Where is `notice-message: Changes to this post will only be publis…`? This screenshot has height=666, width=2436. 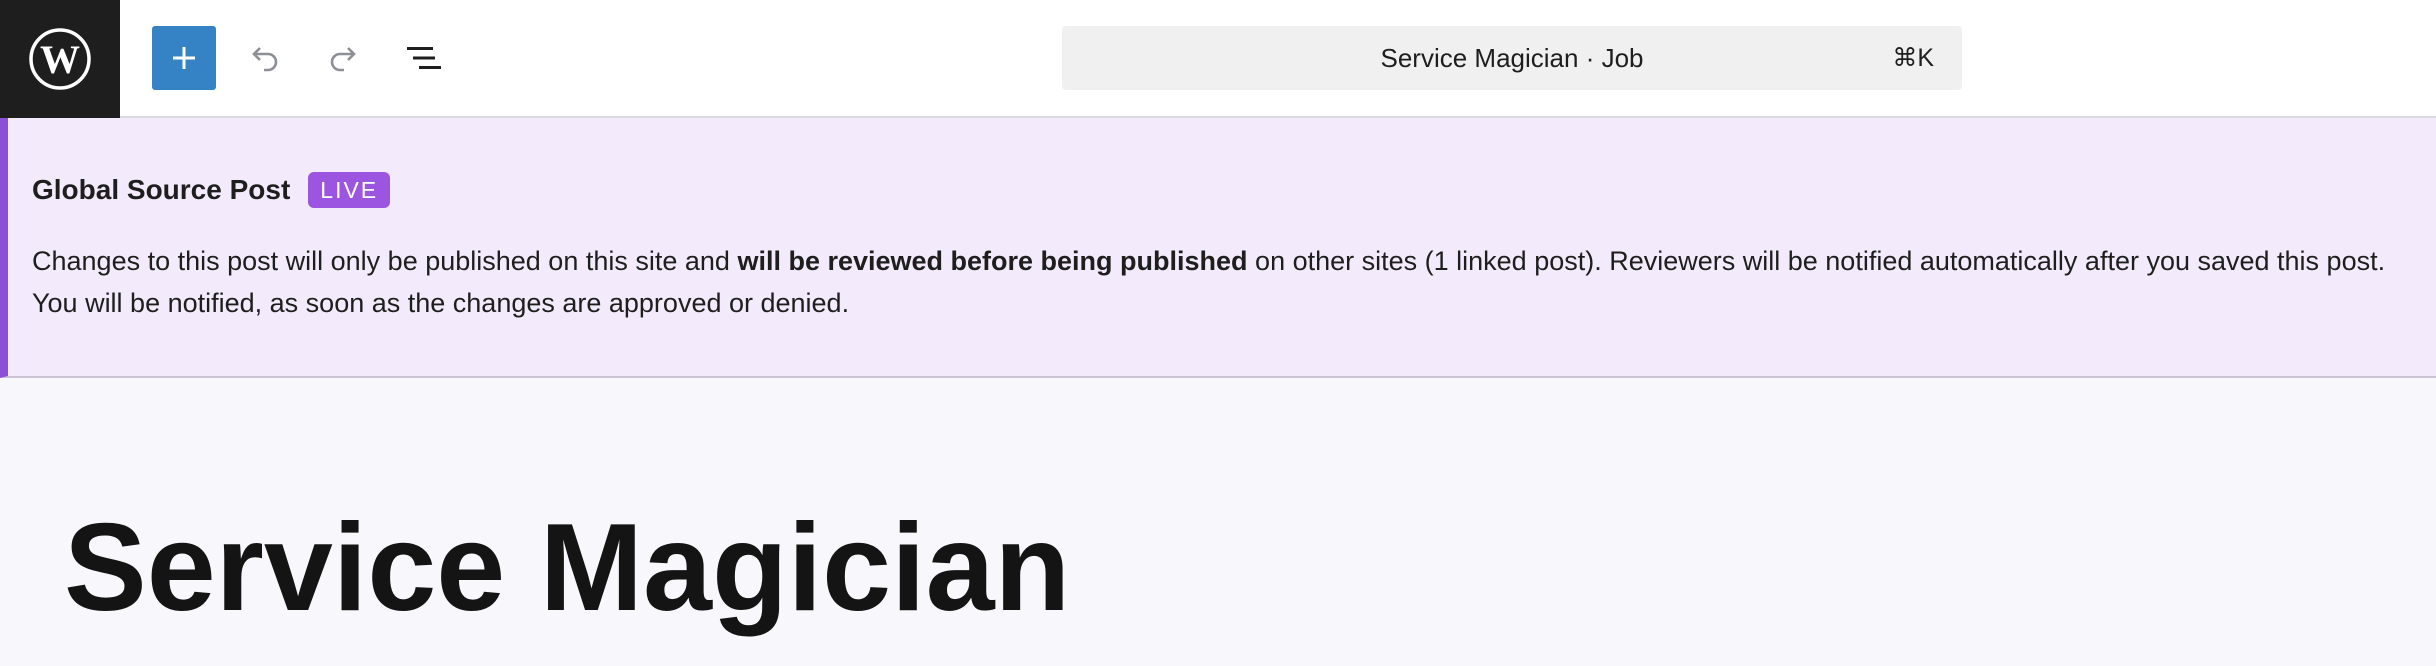 notice-message: Changes to this post will only be publis… is located at coordinates (1217, 282).